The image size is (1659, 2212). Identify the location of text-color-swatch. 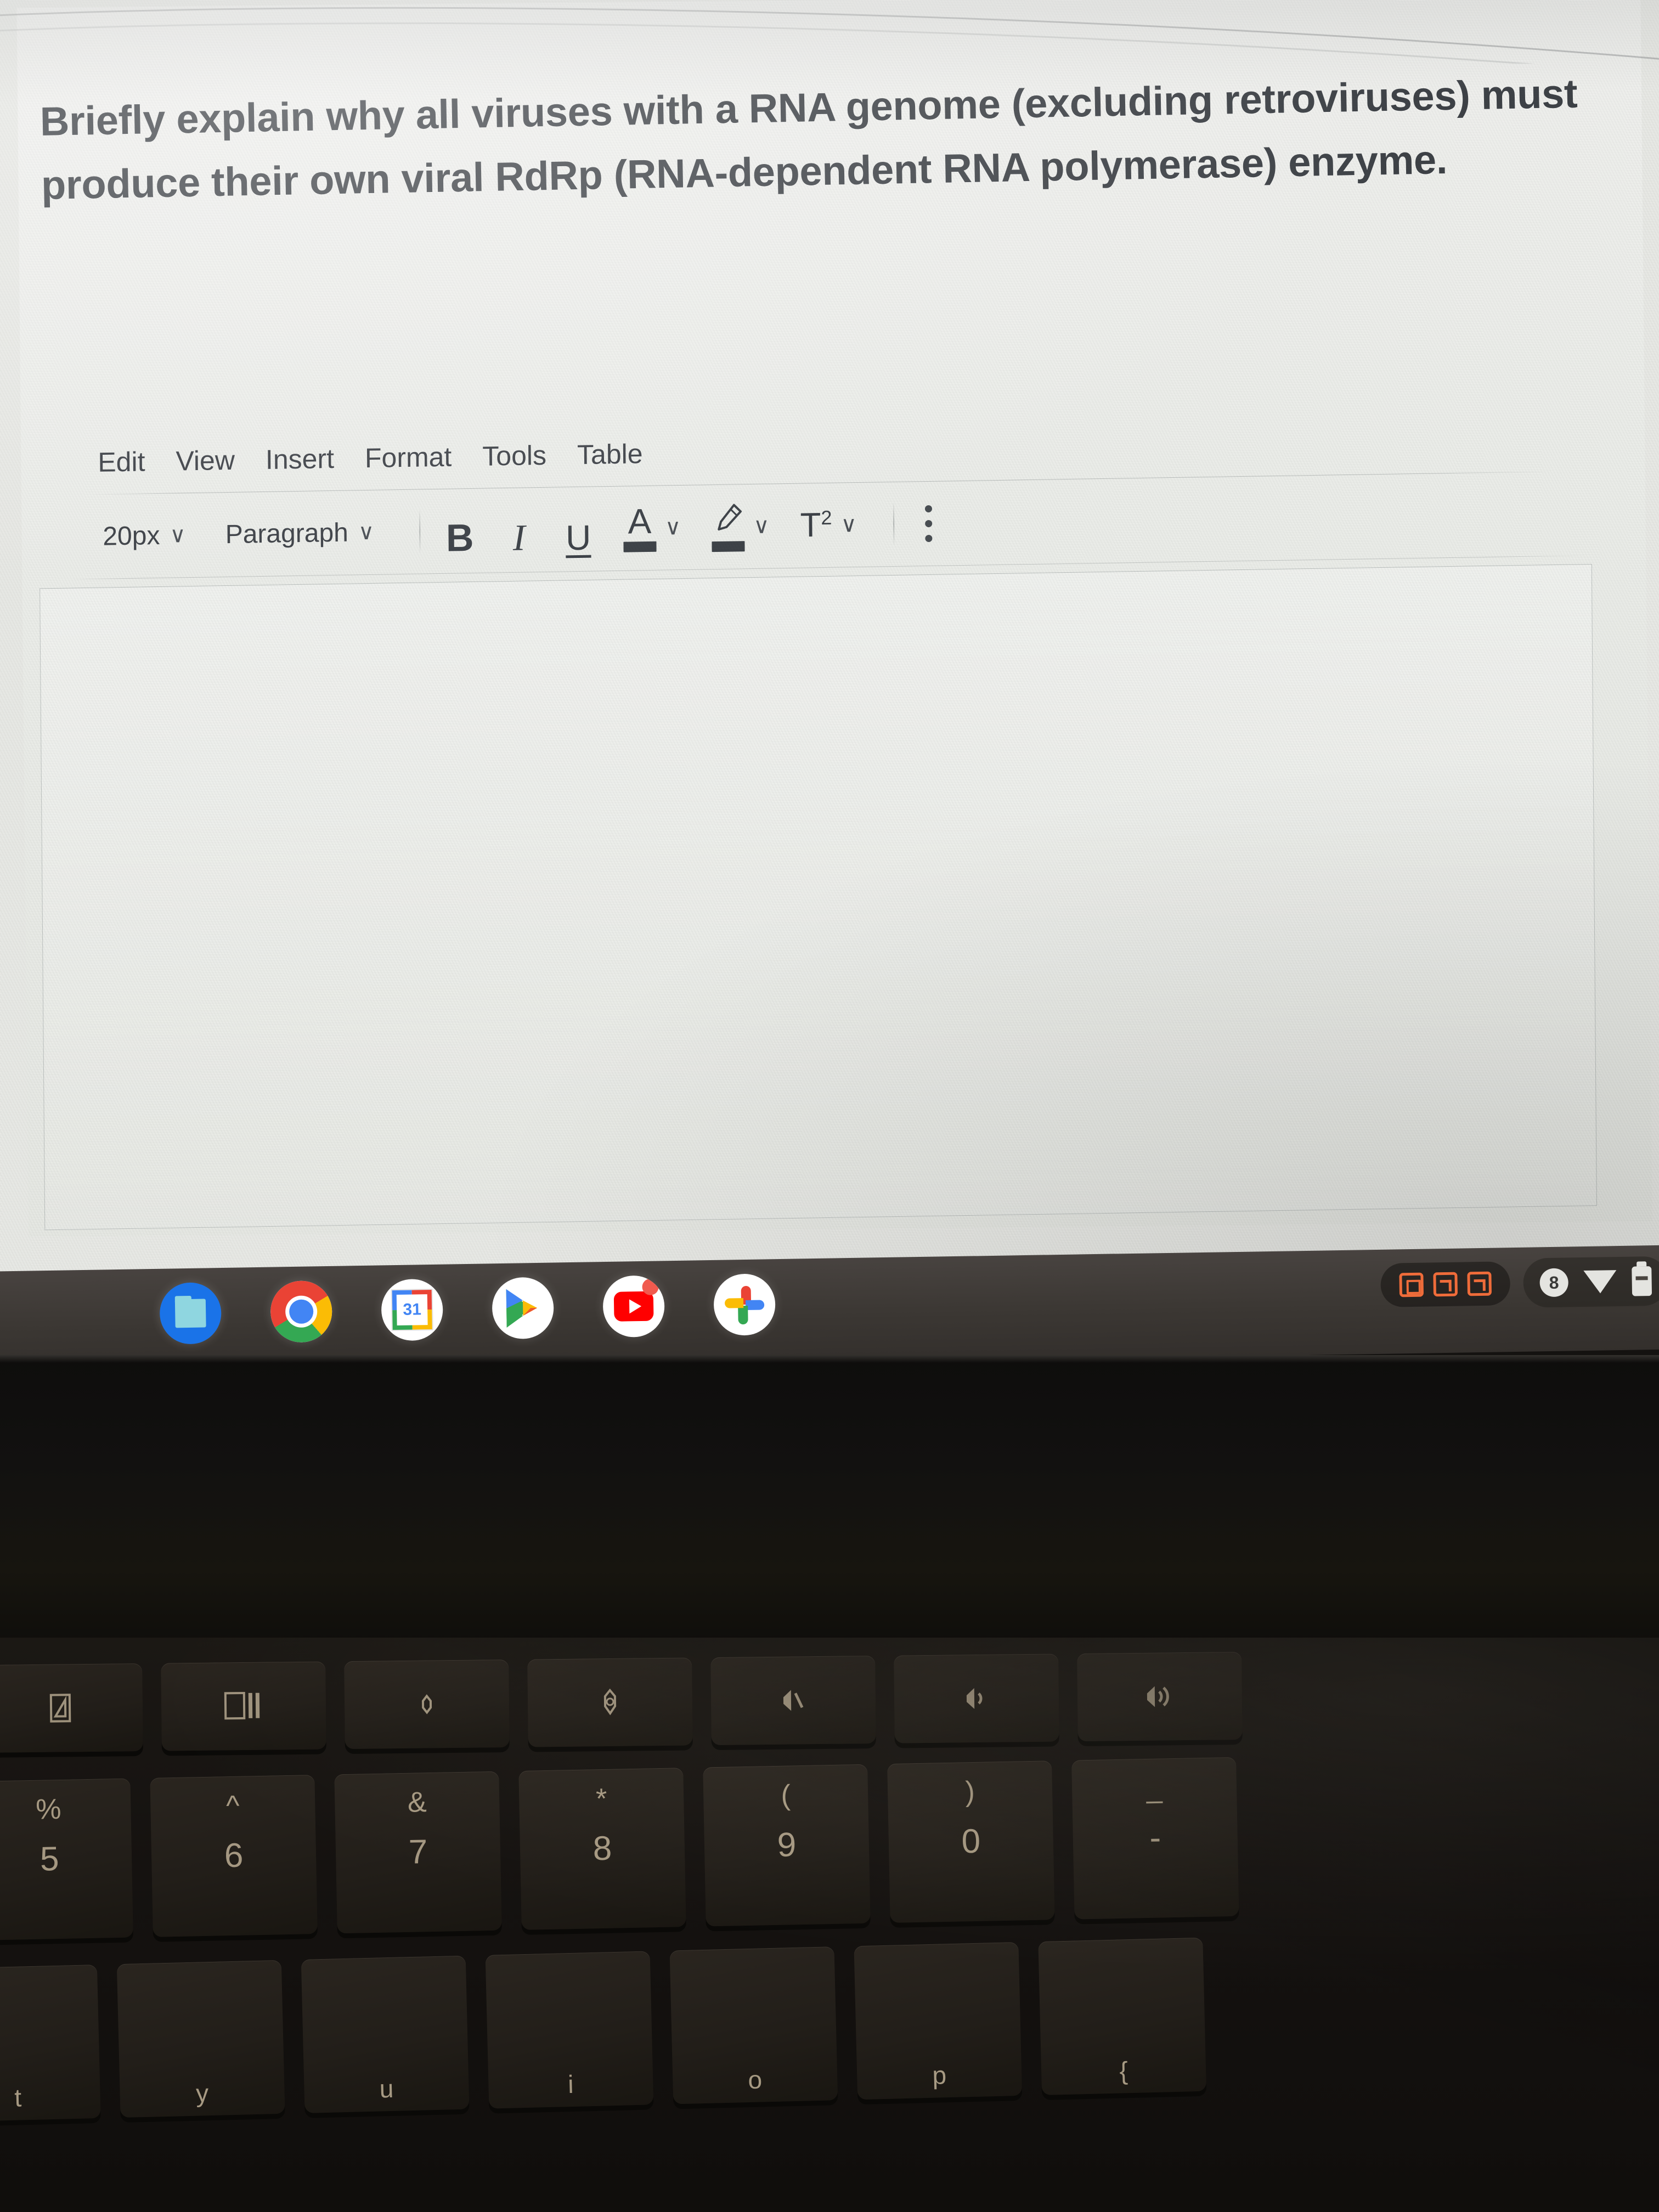
(640, 546).